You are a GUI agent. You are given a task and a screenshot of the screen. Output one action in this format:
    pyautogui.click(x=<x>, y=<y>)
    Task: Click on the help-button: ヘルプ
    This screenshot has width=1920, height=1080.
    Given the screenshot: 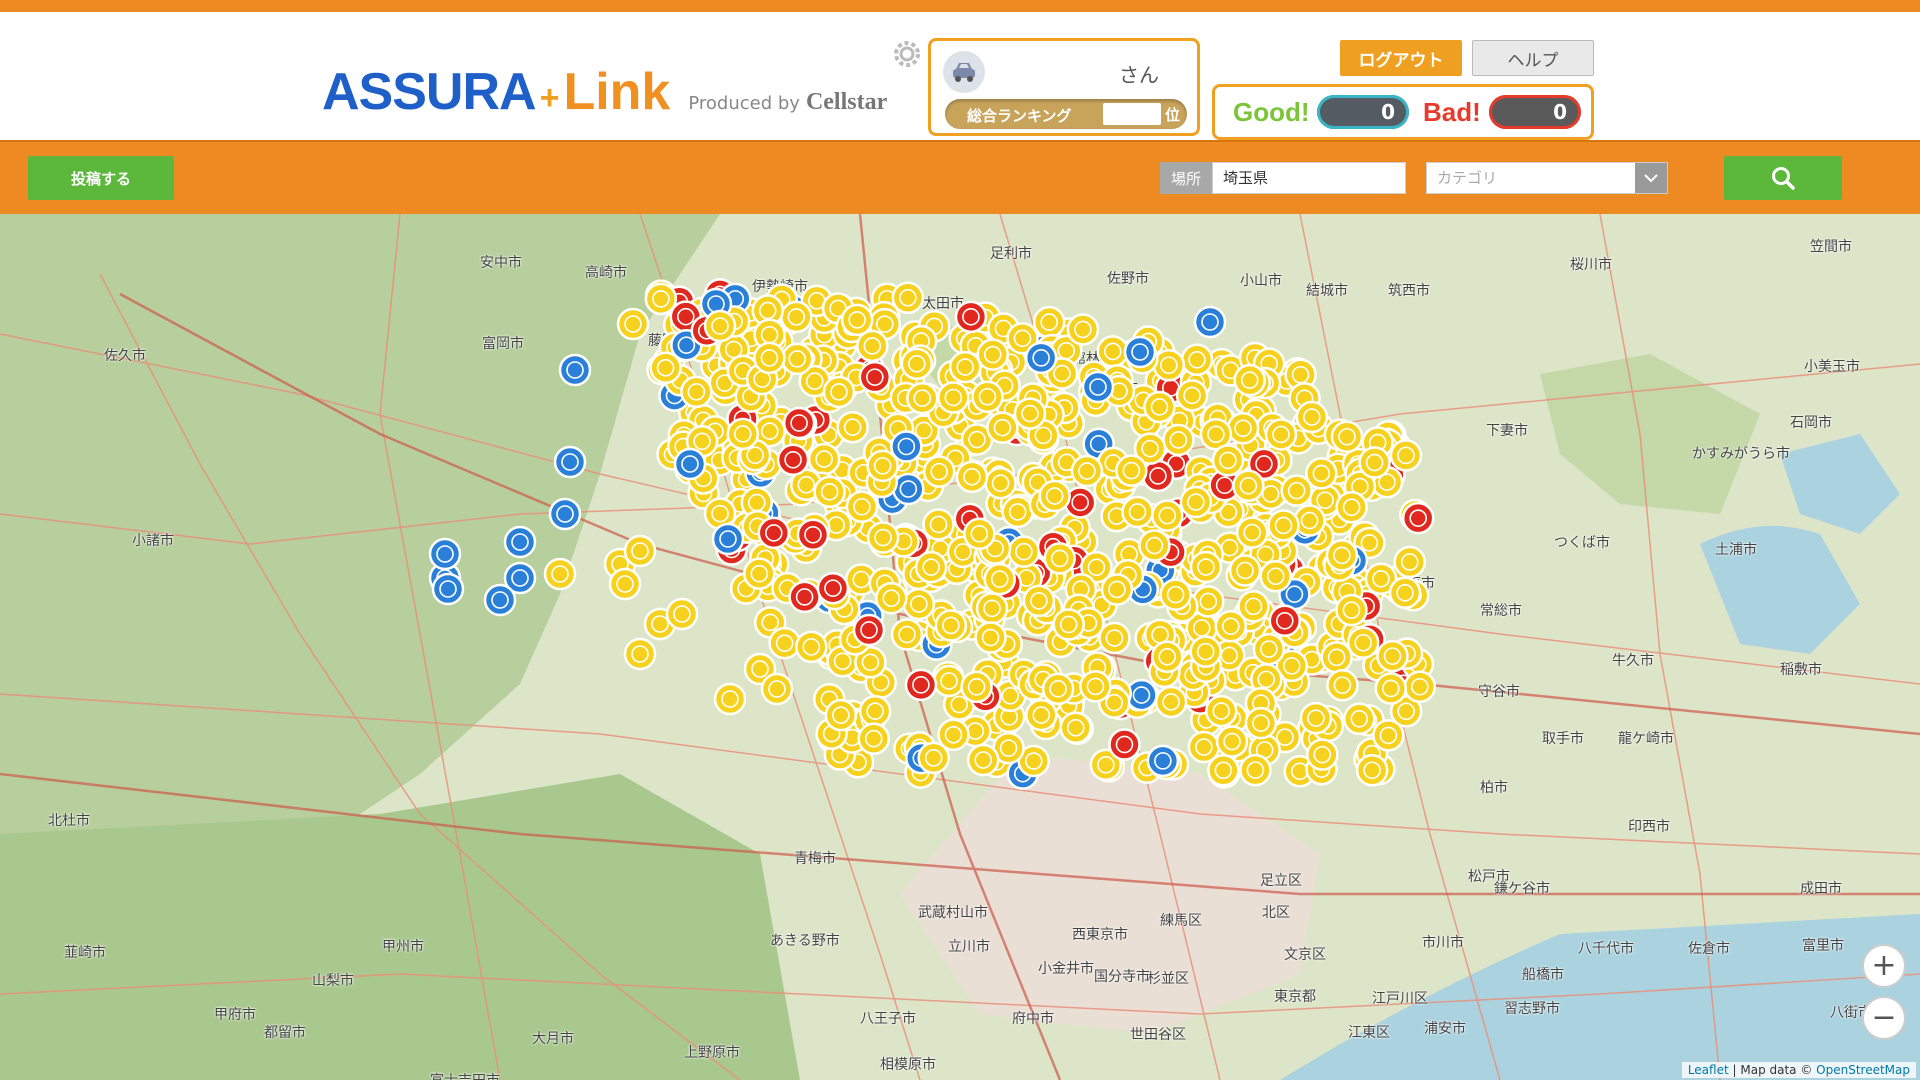 What is the action you would take?
    pyautogui.click(x=1533, y=58)
    